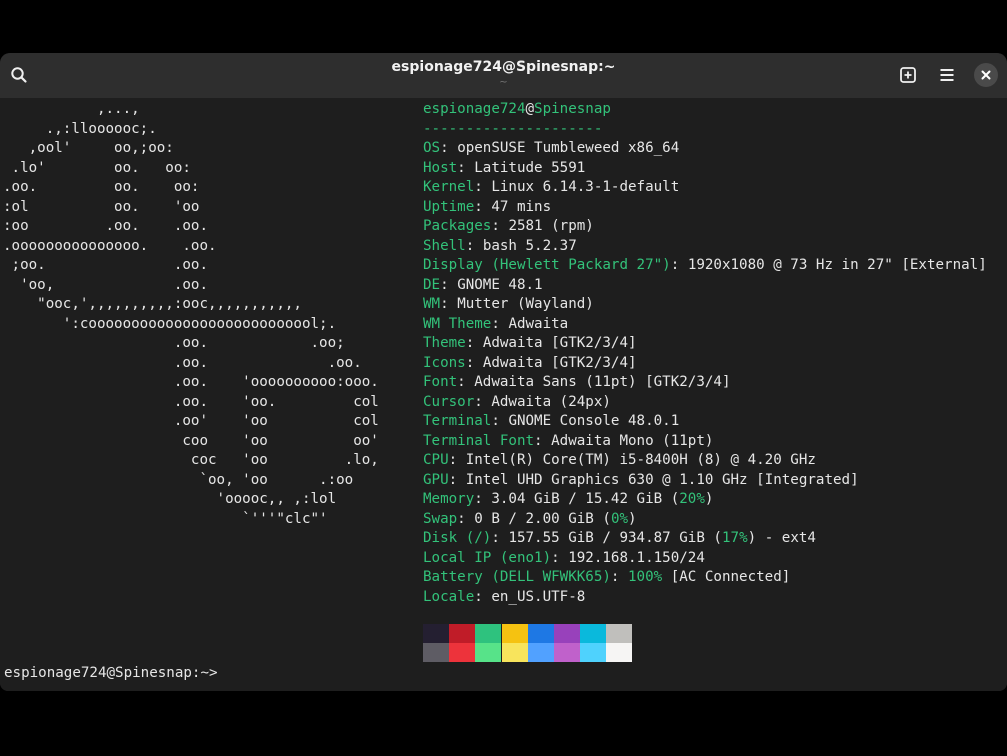 Image resolution: width=1007 pixels, height=756 pixels. I want to click on info-key: Font, so click(440, 382).